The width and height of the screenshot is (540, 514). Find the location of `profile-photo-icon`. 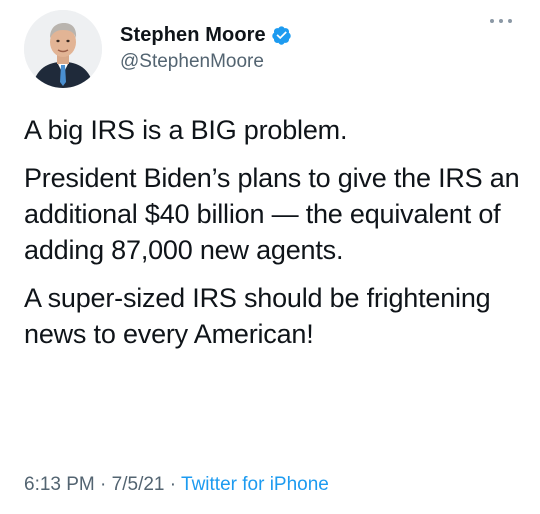

profile-photo-icon is located at coordinates (63, 49).